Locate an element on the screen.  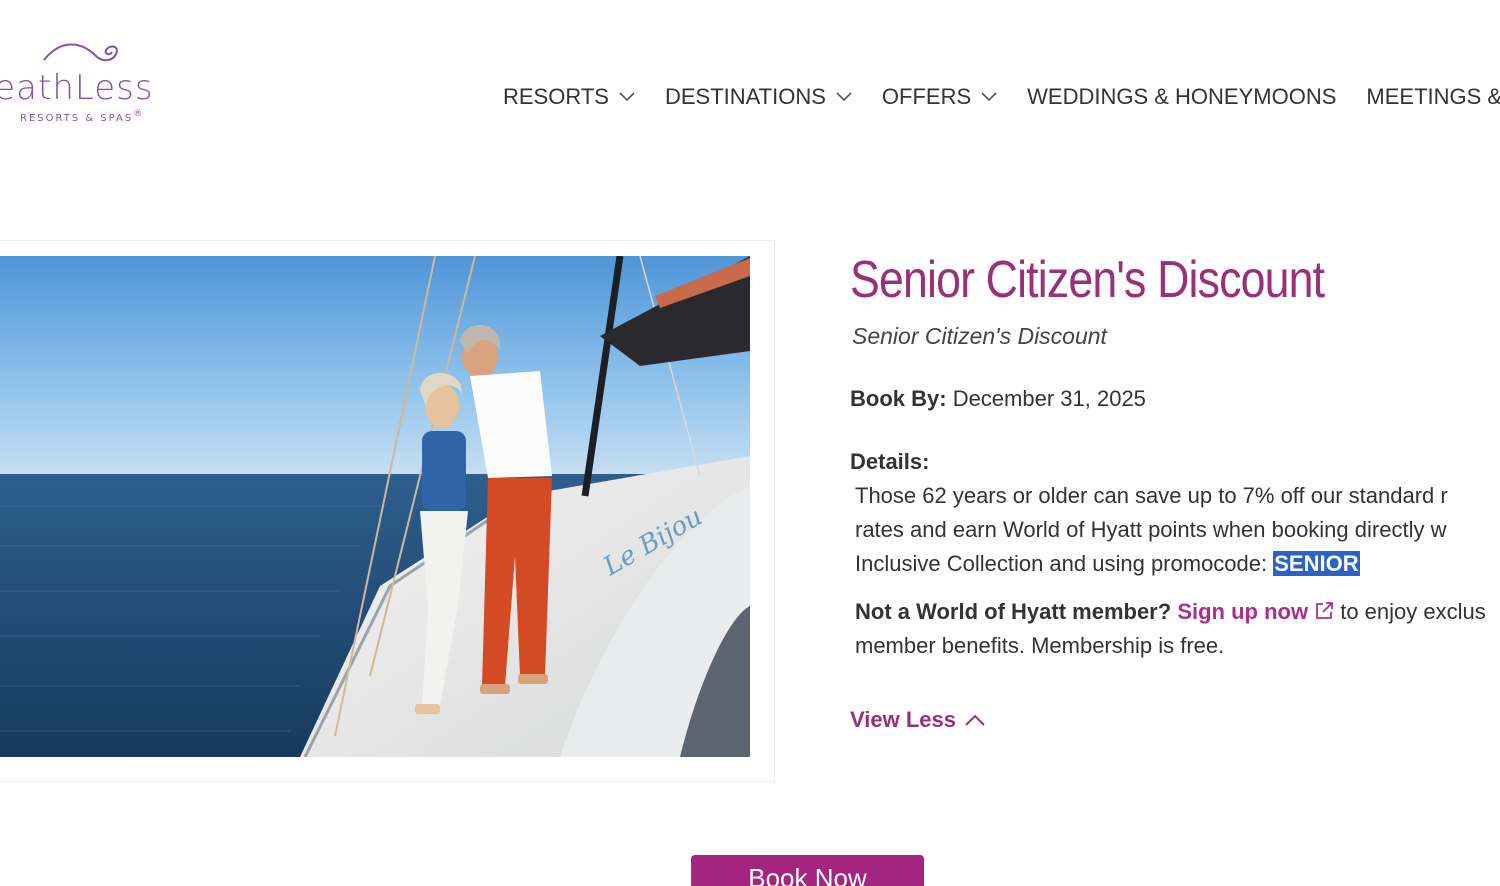
nav-item-label: MEETINGS & is located at coordinates (1433, 96).